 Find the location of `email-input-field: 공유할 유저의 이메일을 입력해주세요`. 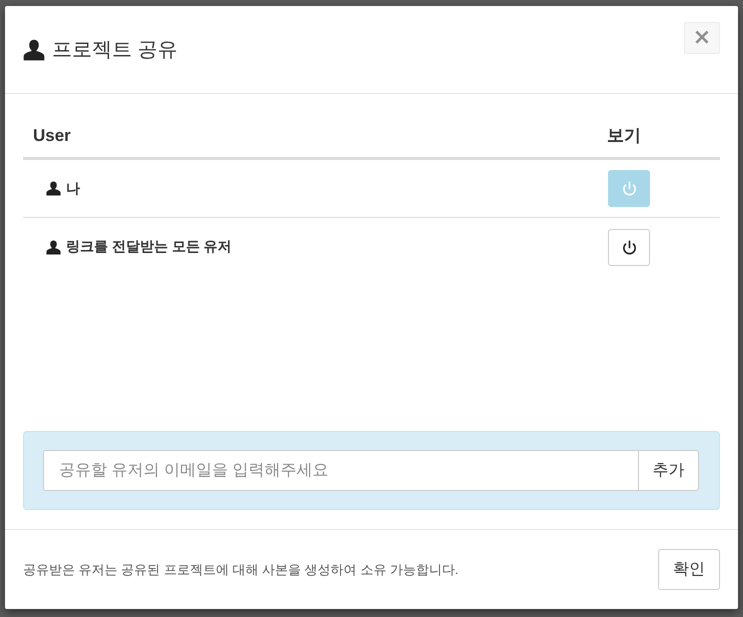

email-input-field: 공유할 유저의 이메일을 입력해주세요 is located at coordinates (340, 470).